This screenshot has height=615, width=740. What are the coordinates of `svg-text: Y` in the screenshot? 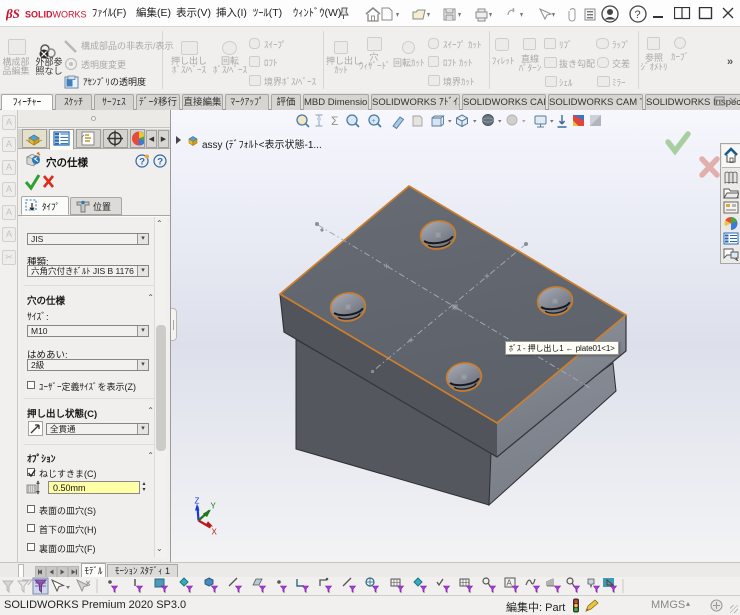 It's located at (214, 506).